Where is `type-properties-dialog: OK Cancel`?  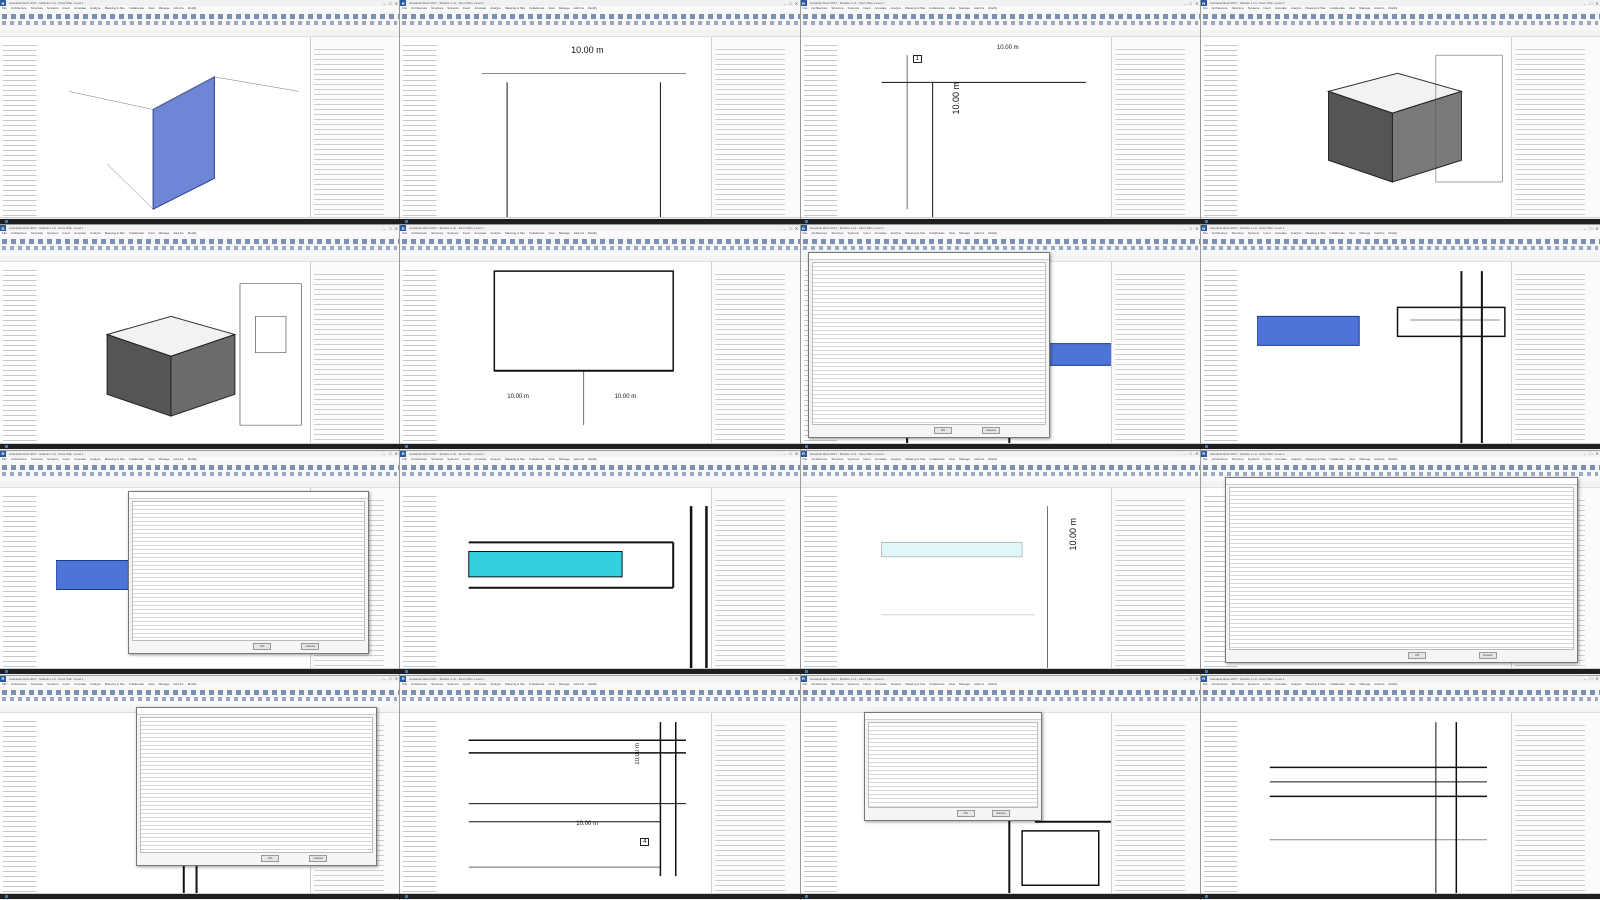 type-properties-dialog: OK Cancel is located at coordinates (929, 345).